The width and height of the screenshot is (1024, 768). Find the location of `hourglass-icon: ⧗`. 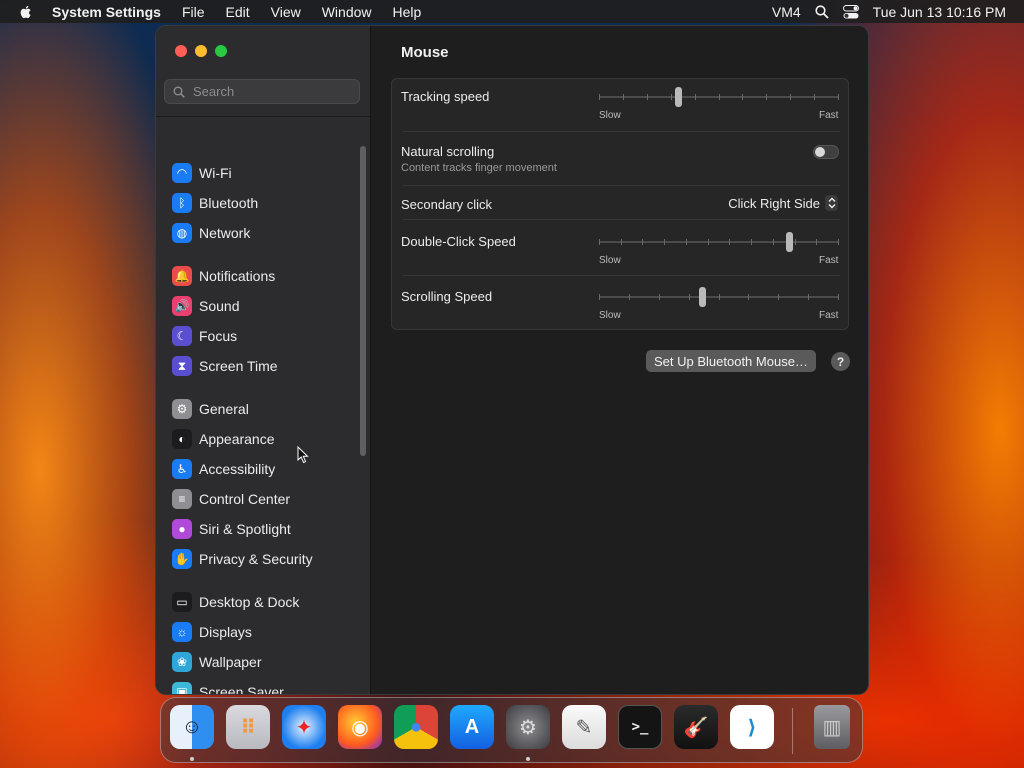

hourglass-icon: ⧗ is located at coordinates (182, 366).